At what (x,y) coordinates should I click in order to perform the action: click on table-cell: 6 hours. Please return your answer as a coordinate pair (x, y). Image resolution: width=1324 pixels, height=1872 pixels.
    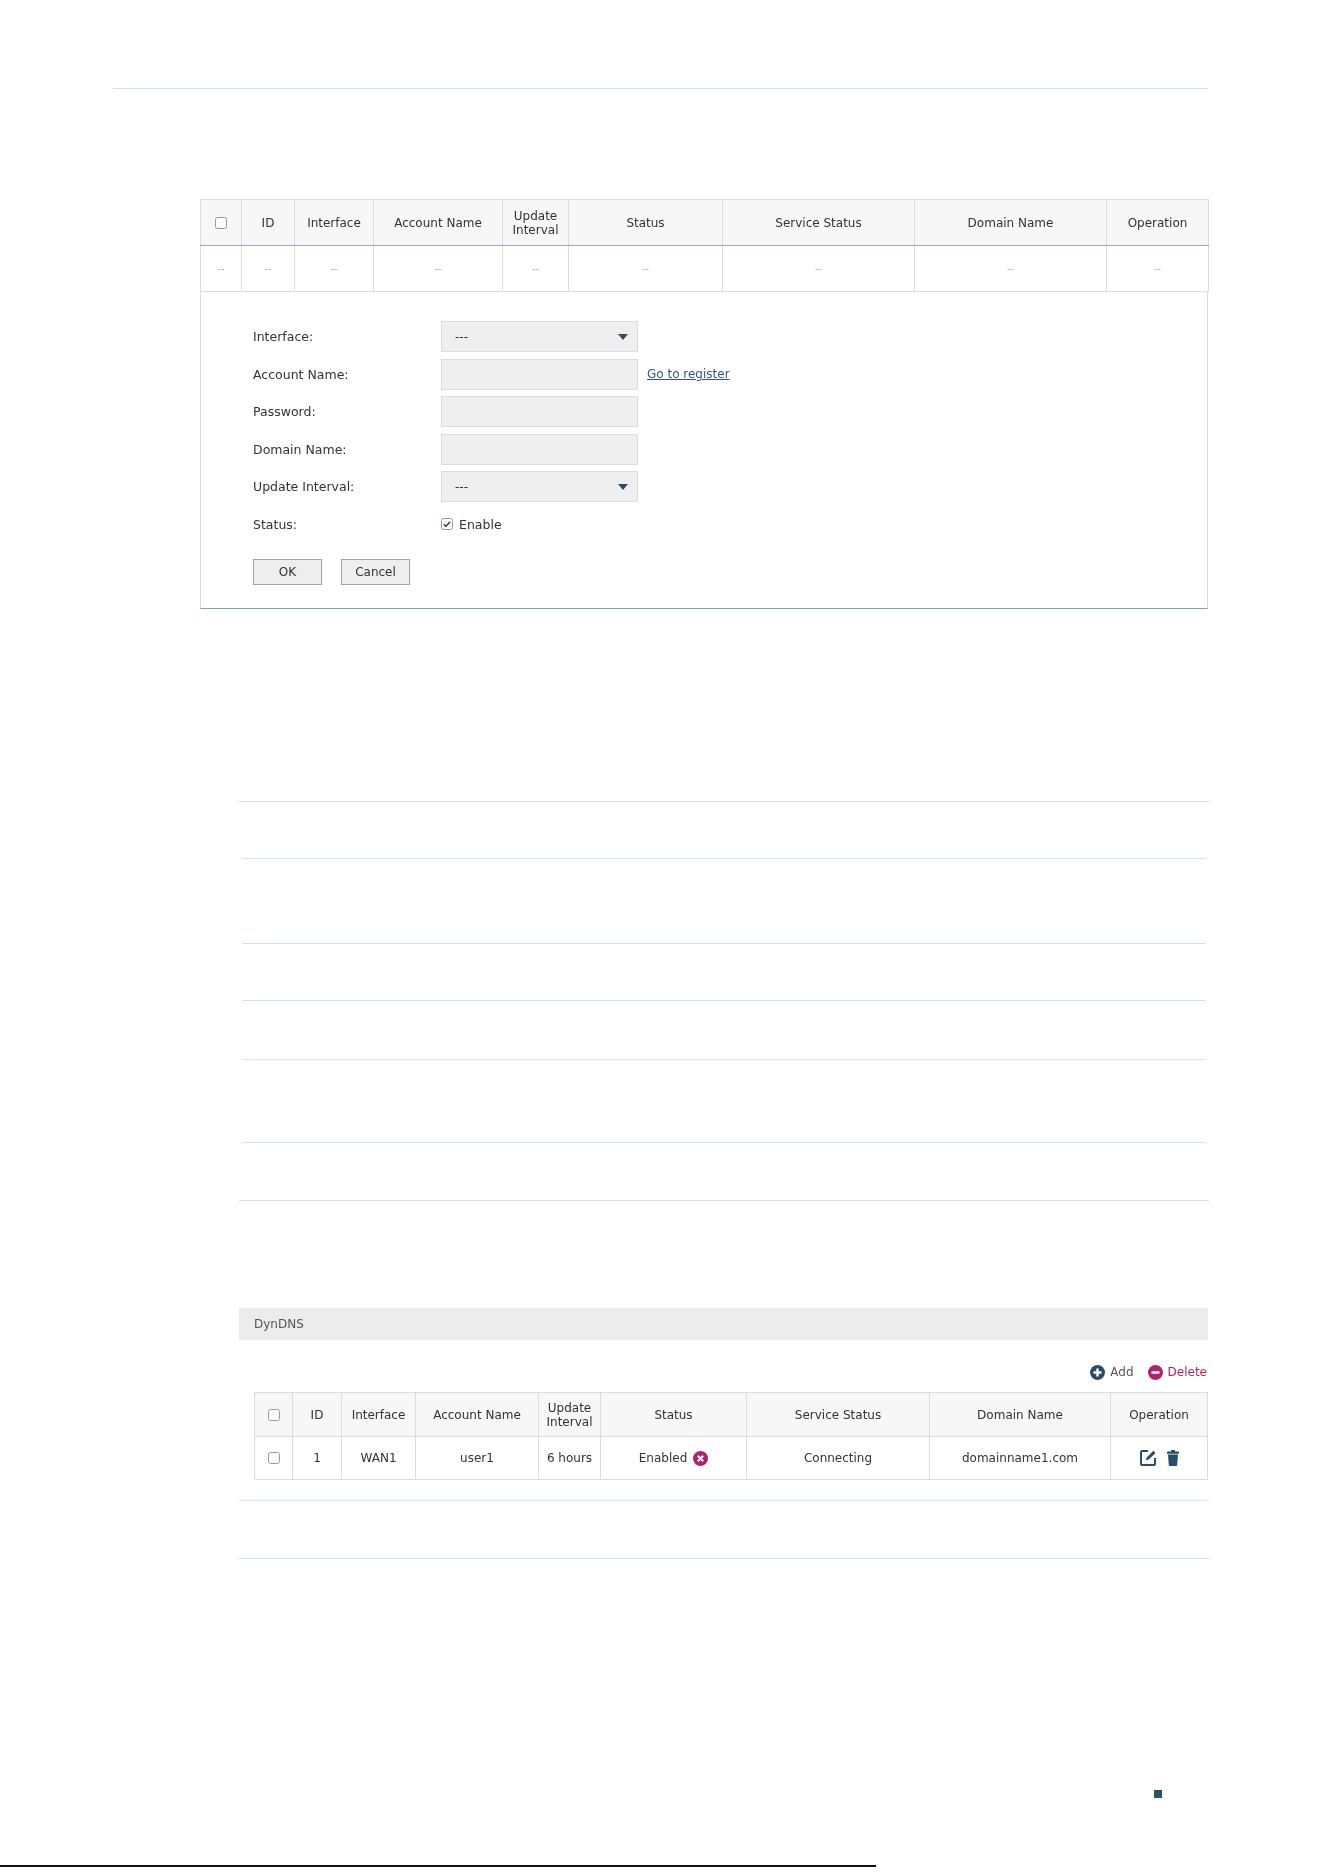
    Looking at the image, I should click on (569, 1458).